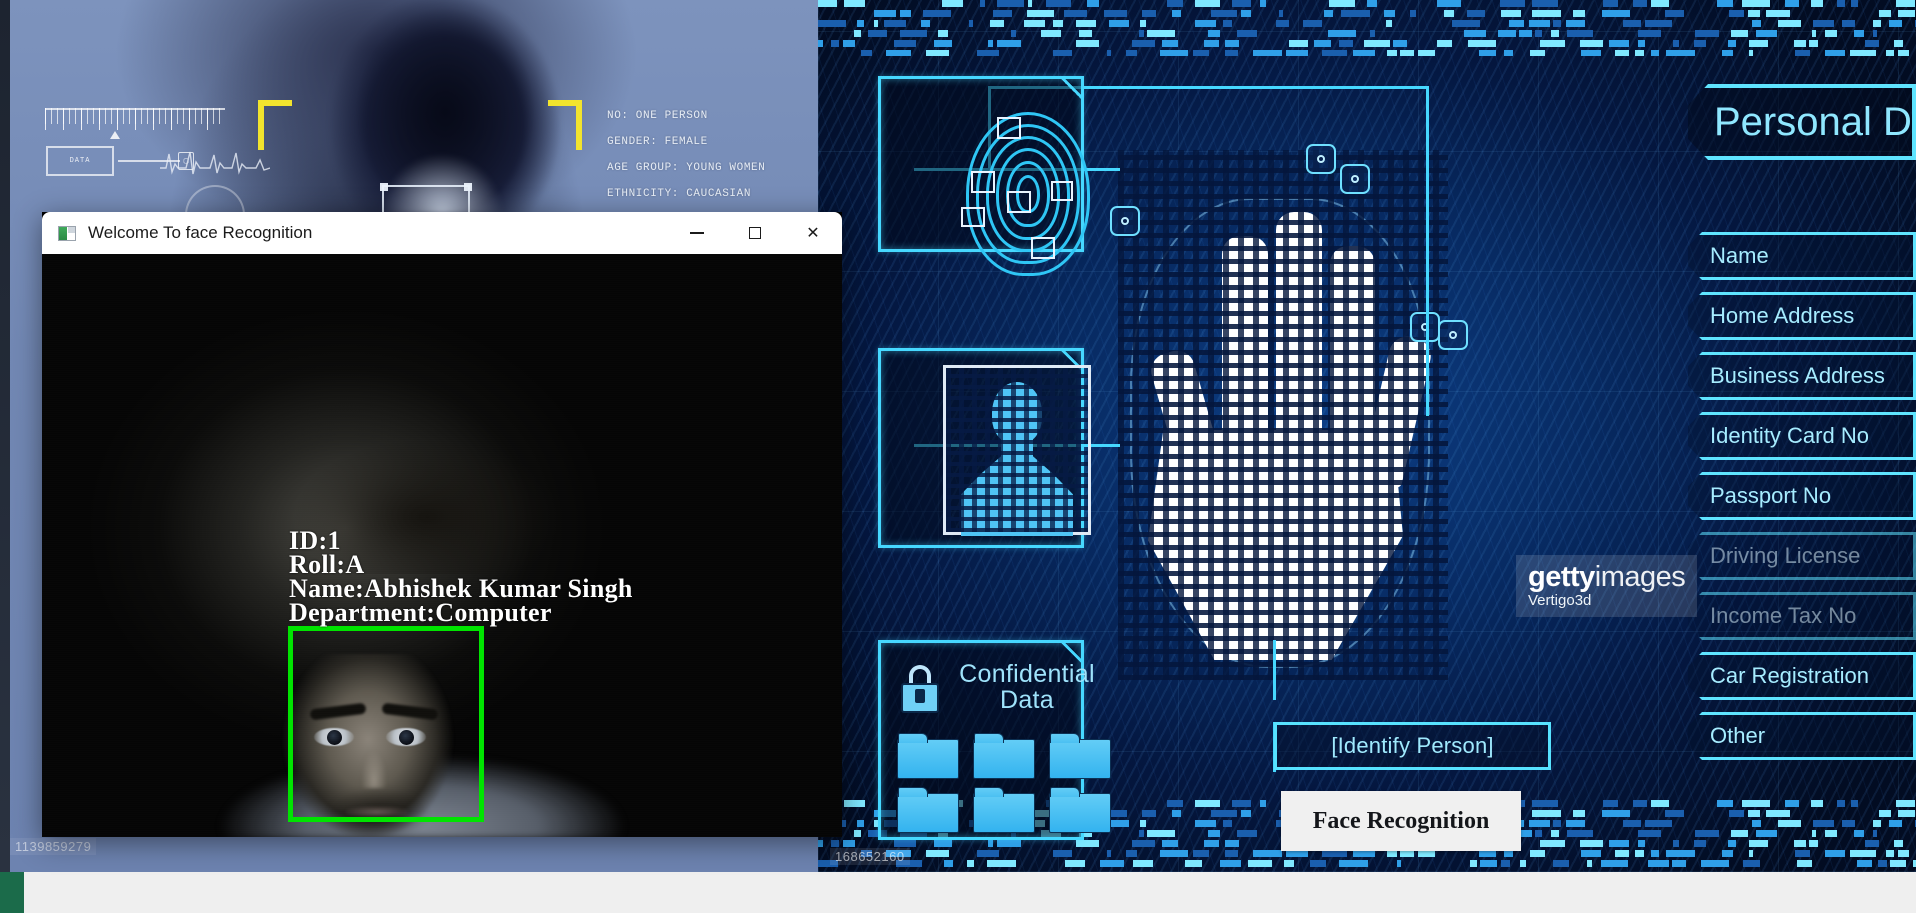 Image resolution: width=1916 pixels, height=913 pixels. What do you see at coordinates (1017, 450) in the screenshot?
I see `silhouette-frame` at bounding box center [1017, 450].